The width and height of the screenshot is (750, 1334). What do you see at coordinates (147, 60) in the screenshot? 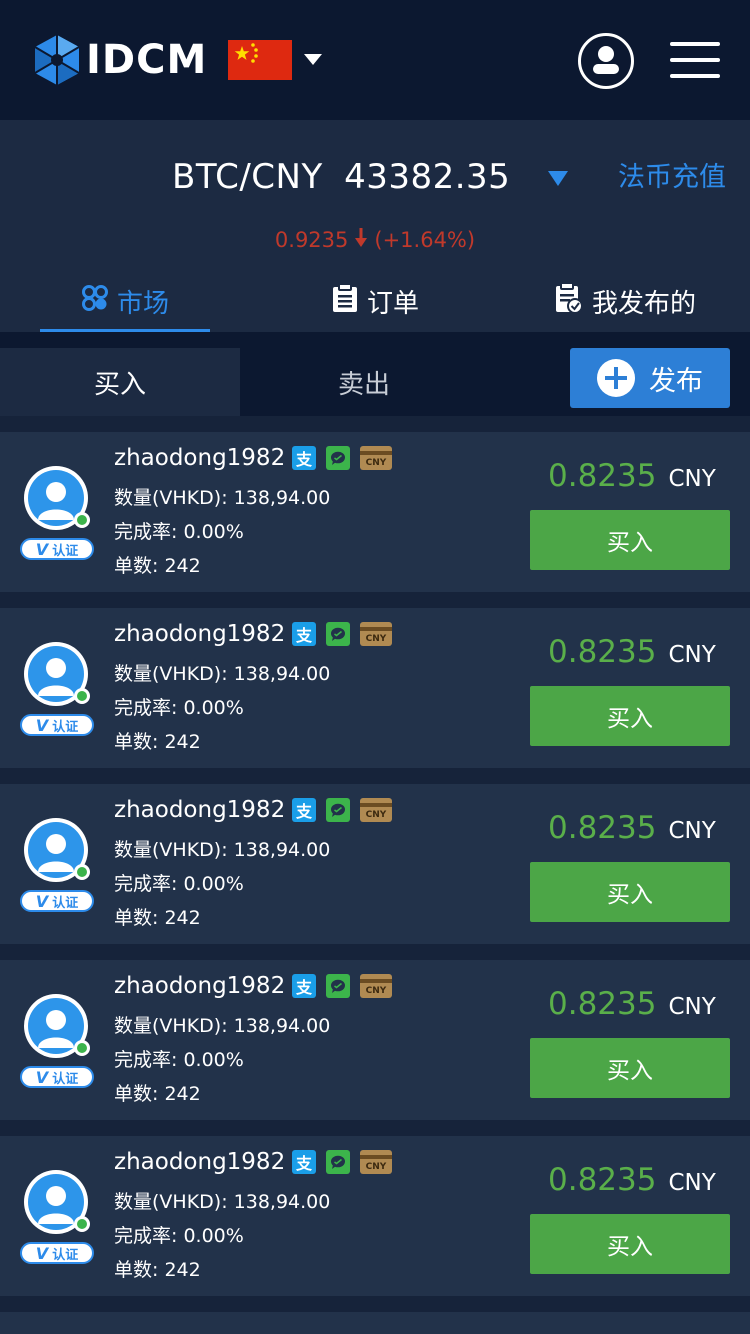
I see `logo-text: IDCM` at bounding box center [147, 60].